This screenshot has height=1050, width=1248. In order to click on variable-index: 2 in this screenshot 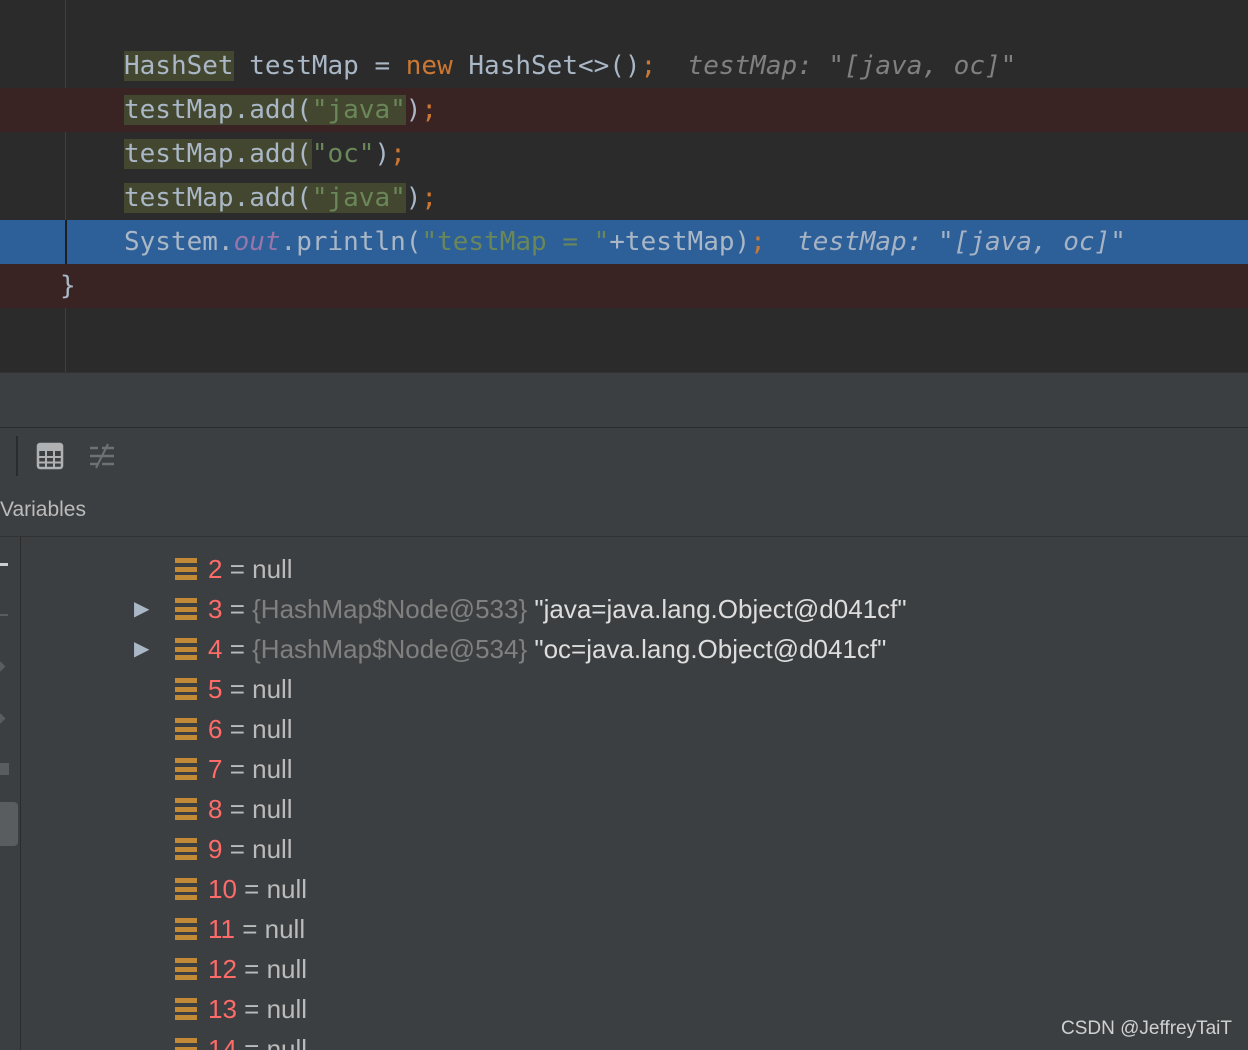, I will do `click(215, 569)`.